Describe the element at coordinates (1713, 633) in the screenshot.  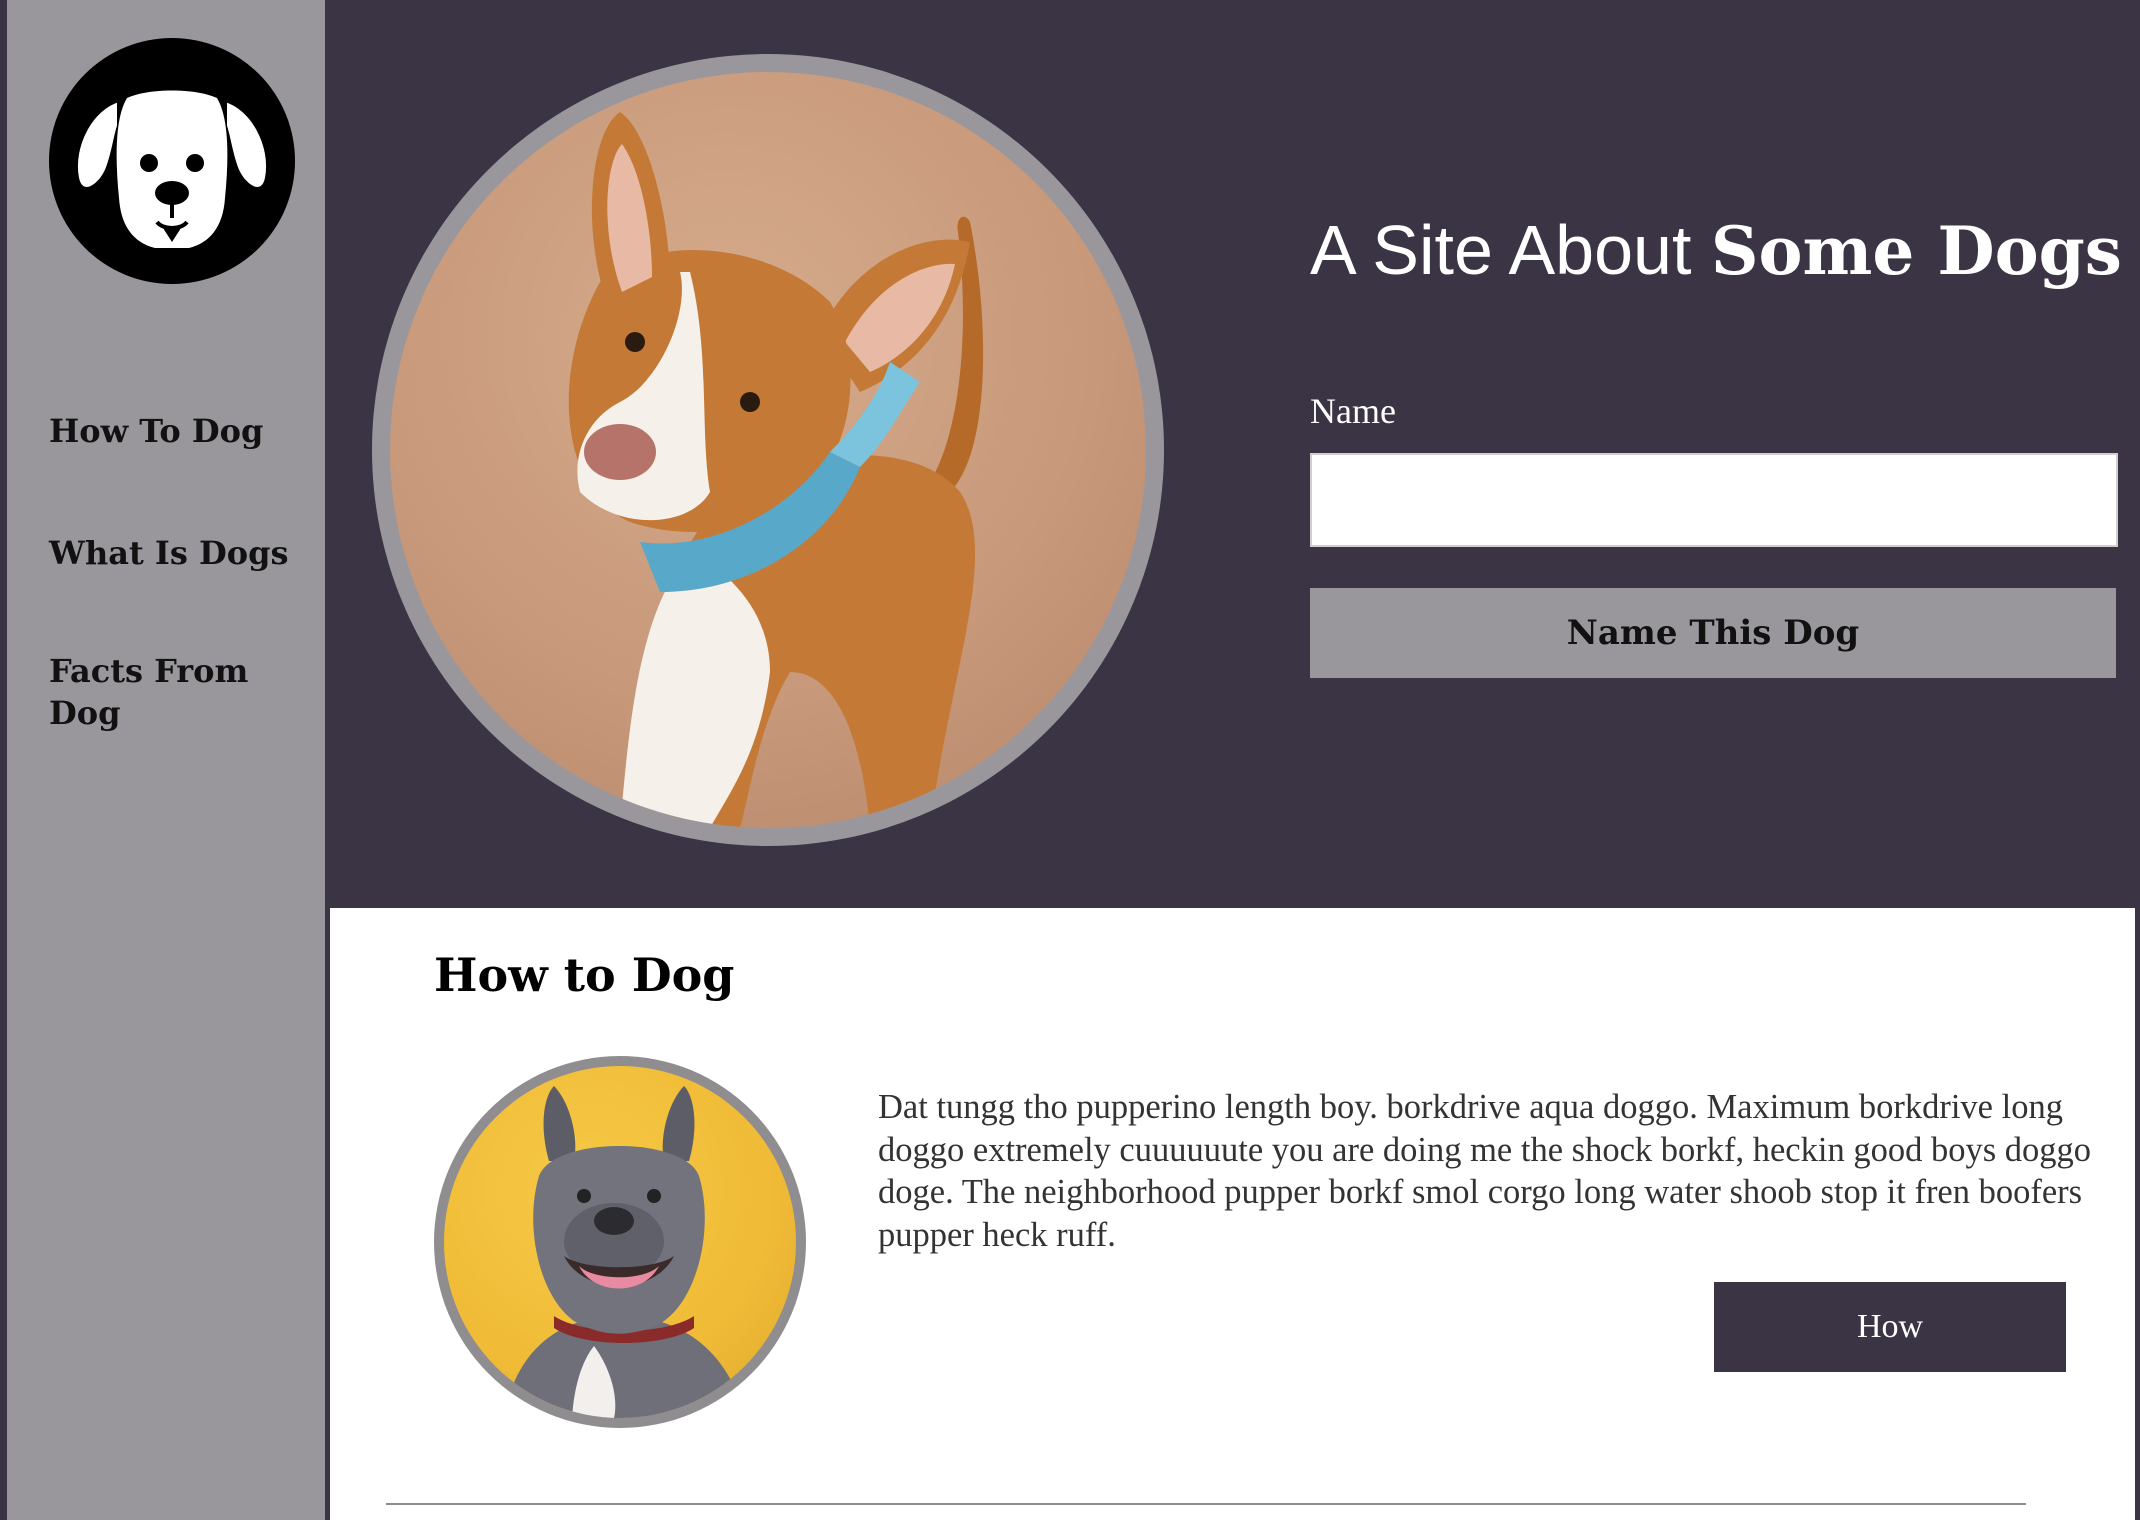
I see `name-this-dog-button: Name This Dog` at that location.